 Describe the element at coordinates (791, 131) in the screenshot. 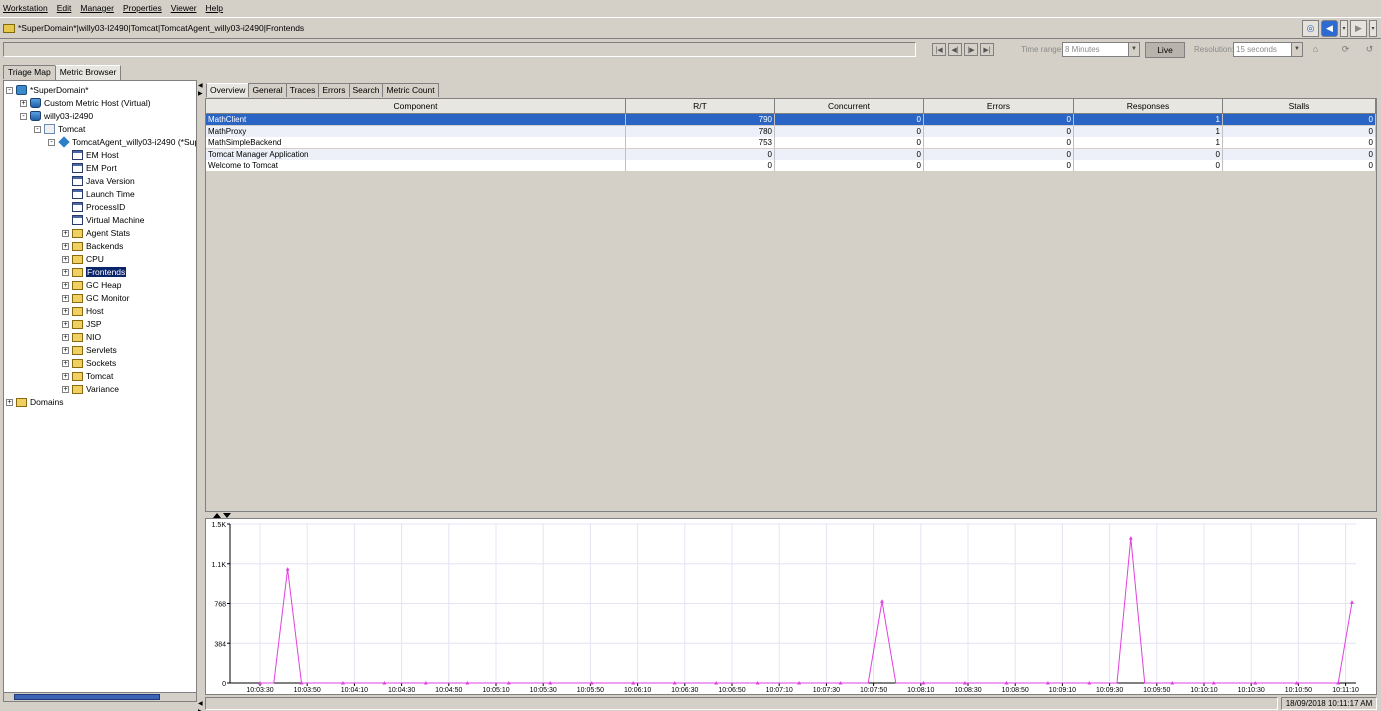

I see `table-row: MathProxy 780 0 0 1 0` at that location.